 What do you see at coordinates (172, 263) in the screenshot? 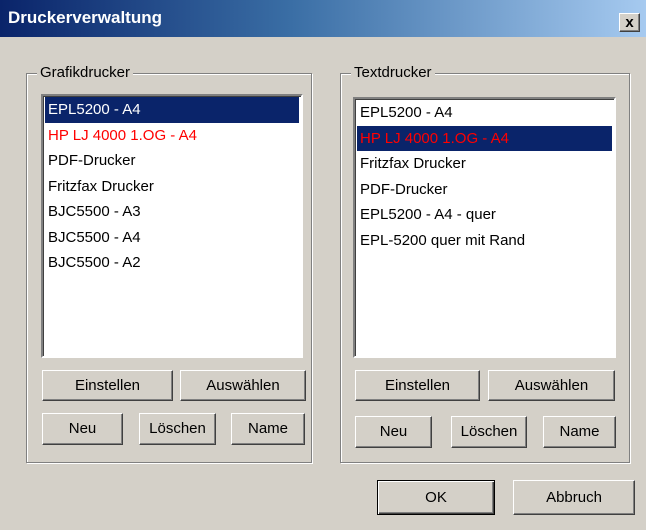
I see `printer-list-item: BJC5500 - A2` at bounding box center [172, 263].